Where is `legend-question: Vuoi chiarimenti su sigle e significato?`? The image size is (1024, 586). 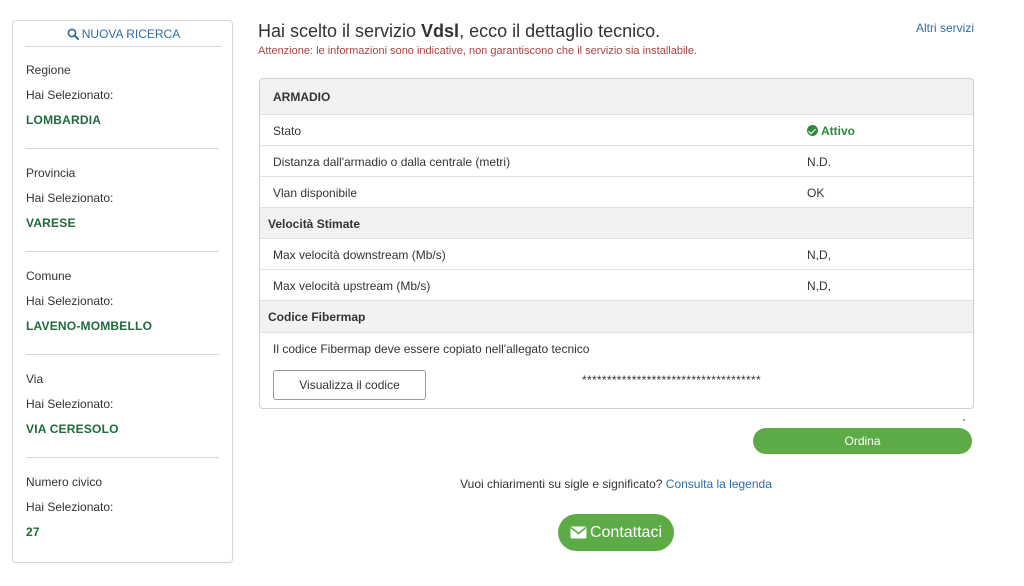 legend-question: Vuoi chiarimenti su sigle e significato? is located at coordinates (561, 484).